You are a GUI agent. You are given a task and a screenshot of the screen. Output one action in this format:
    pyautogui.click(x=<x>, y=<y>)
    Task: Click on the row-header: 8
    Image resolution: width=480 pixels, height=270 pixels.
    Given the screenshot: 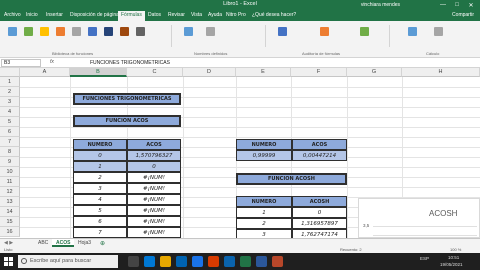 What is the action you would take?
    pyautogui.click(x=10, y=152)
    